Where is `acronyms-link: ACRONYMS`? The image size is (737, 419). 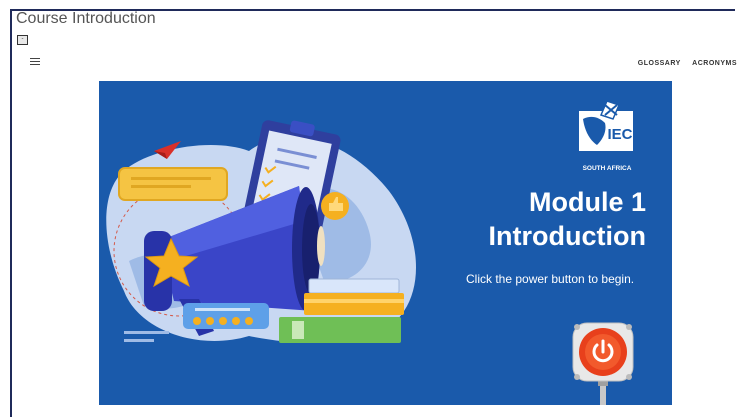
acronyms-link: ACRONYMS is located at coordinates (714, 63).